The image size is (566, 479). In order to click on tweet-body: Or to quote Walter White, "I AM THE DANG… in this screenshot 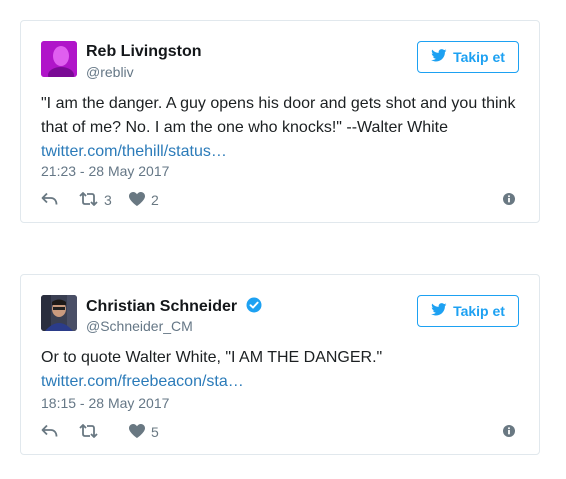, I will do `click(212, 357)`.